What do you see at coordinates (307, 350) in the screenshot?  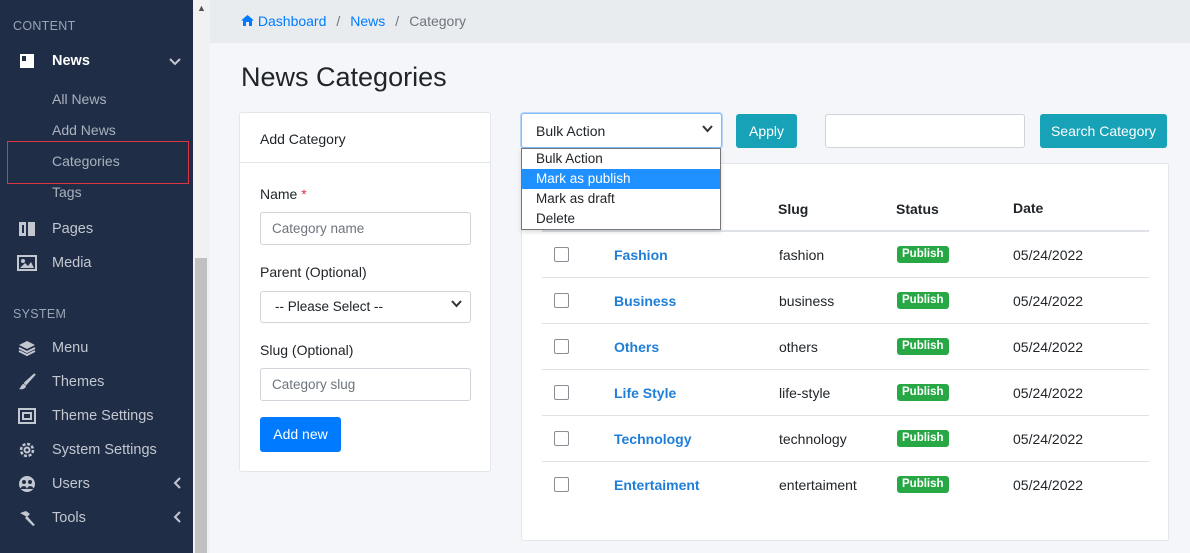 I see `slug-label: Slug (Optional)` at bounding box center [307, 350].